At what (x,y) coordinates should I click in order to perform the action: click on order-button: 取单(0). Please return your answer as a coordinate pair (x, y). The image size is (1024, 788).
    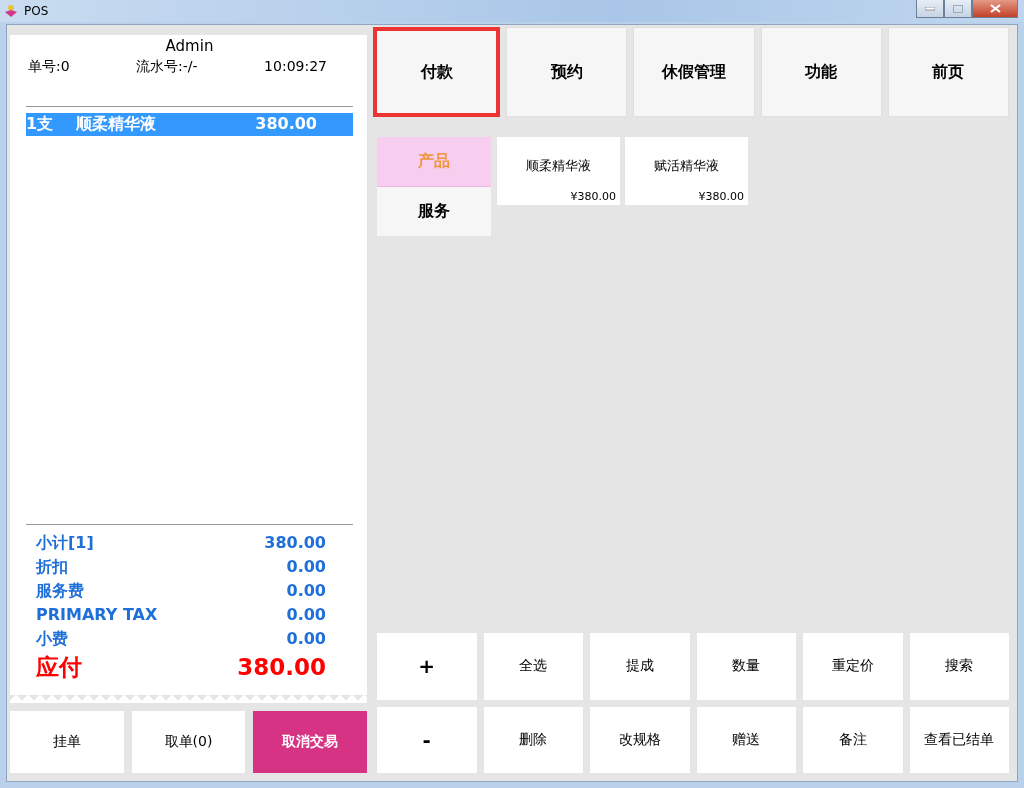
    Looking at the image, I should click on (188, 742).